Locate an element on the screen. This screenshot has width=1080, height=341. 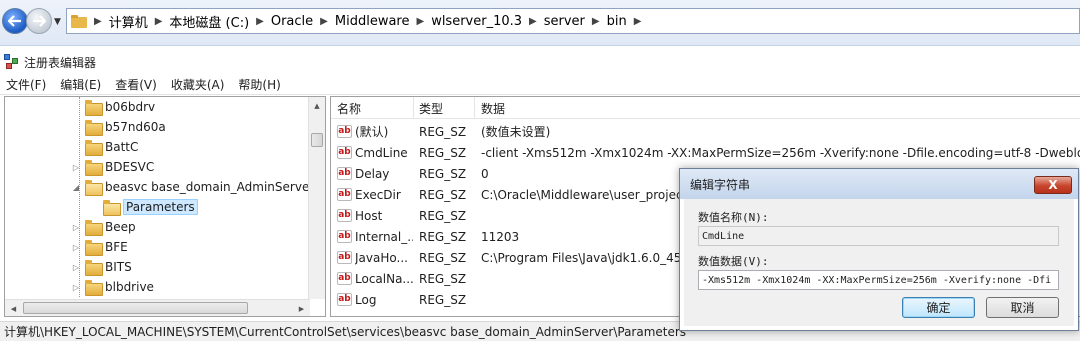
tree-item: ▷ Beep is located at coordinates (103, 227).